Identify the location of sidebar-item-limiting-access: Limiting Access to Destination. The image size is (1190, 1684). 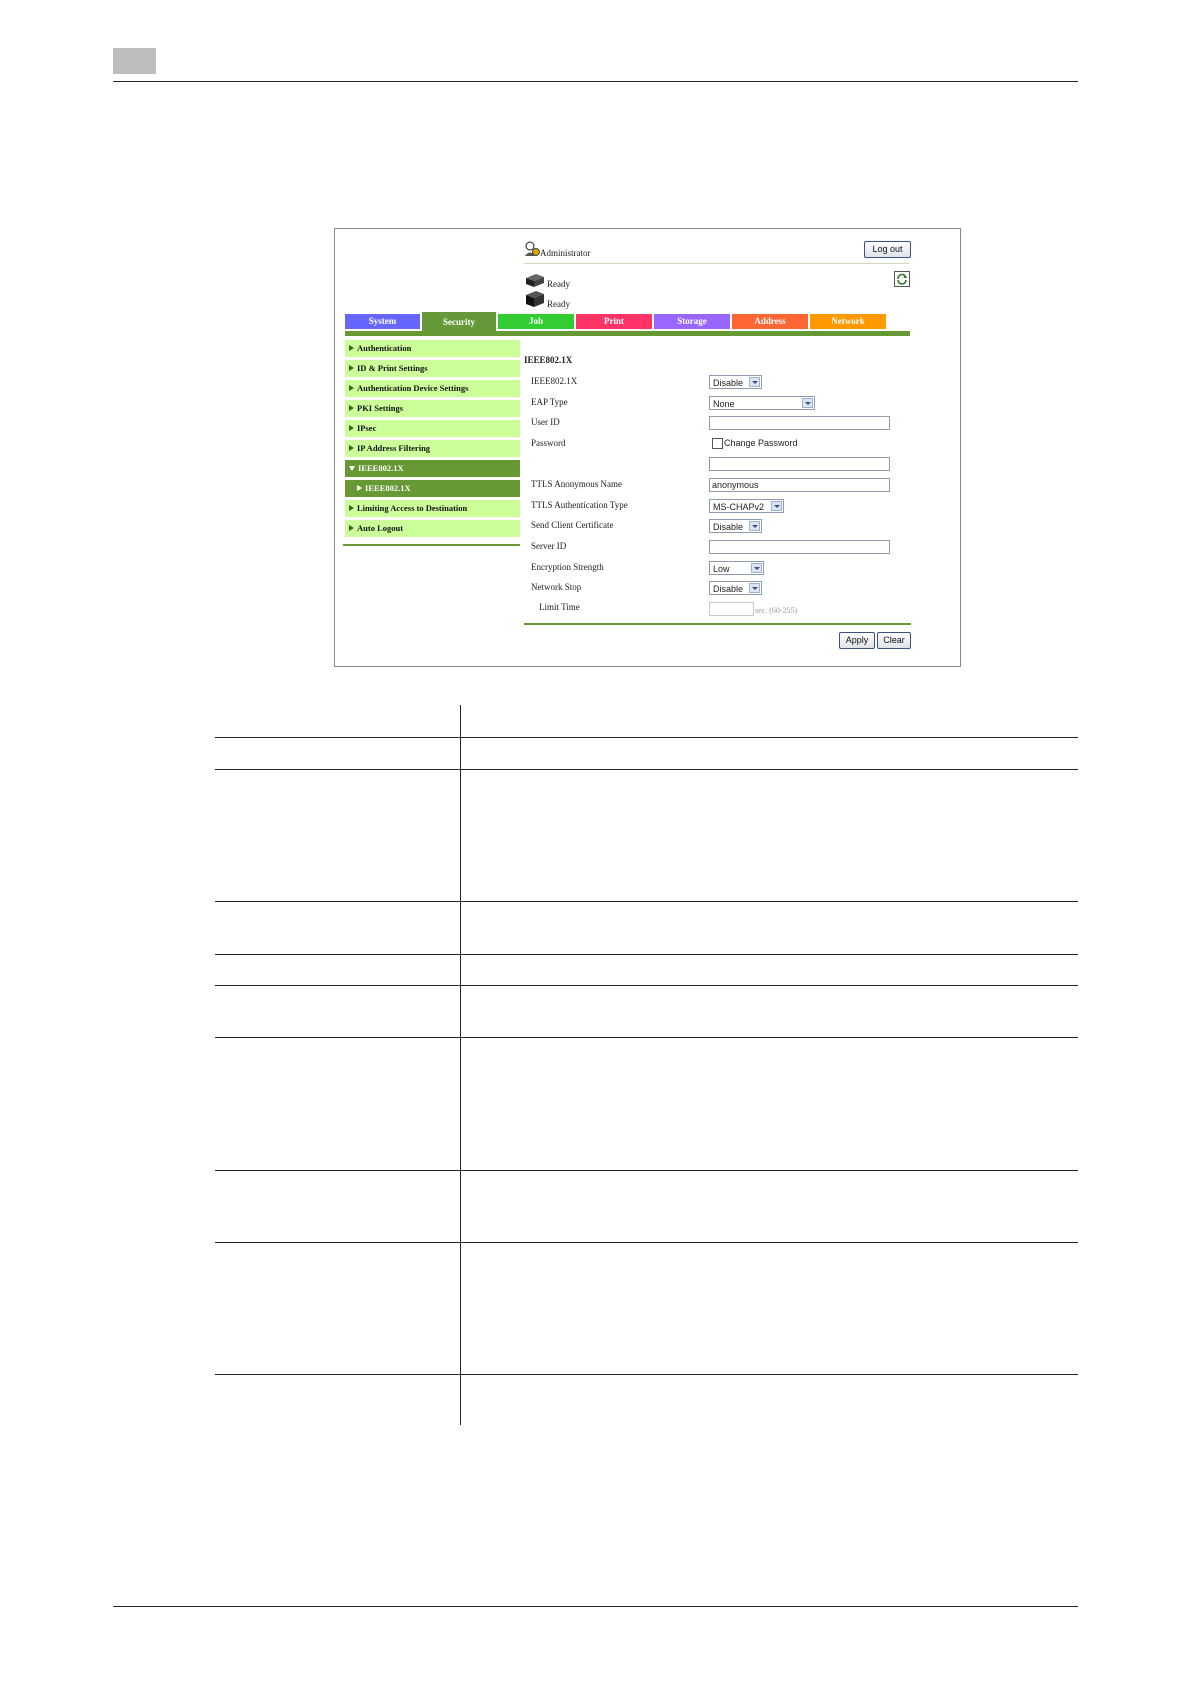
(432, 508).